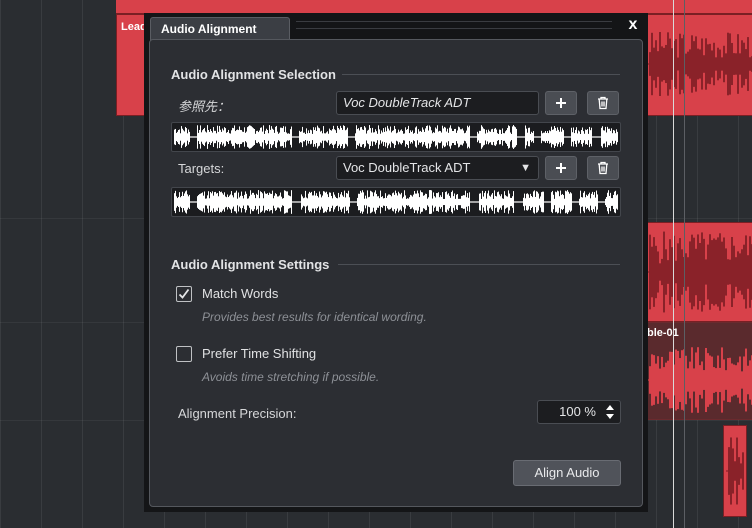 The image size is (752, 528). I want to click on panel-title-tab: Audio Alignment Panel, so click(220, 37).